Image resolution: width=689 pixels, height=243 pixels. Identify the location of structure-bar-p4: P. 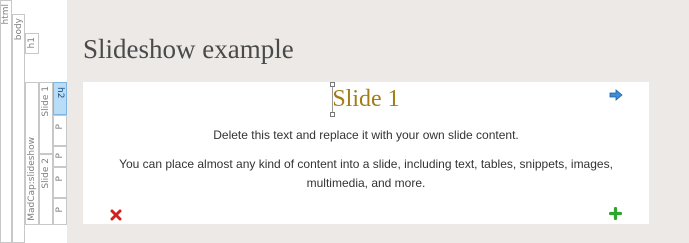
(60, 211).